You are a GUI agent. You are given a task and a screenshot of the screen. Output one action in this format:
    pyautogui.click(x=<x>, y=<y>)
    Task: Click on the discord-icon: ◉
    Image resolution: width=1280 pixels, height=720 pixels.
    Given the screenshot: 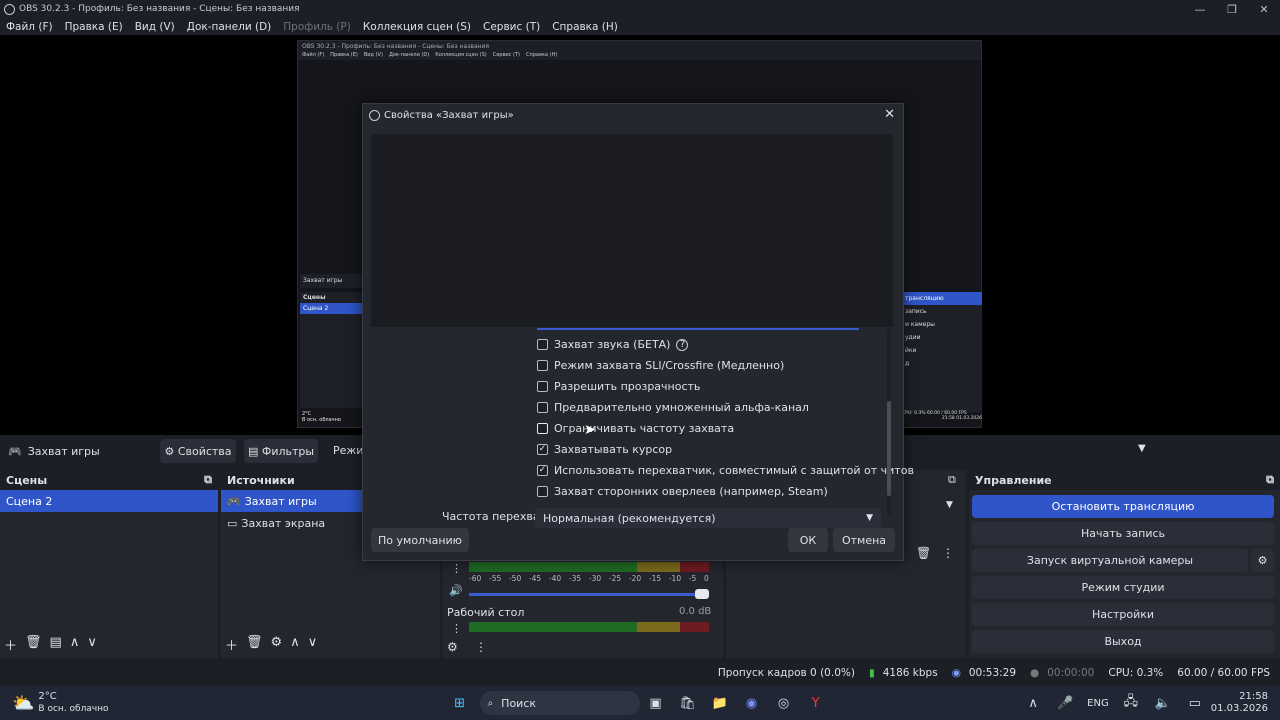 What is the action you would take?
    pyautogui.click(x=752, y=703)
    